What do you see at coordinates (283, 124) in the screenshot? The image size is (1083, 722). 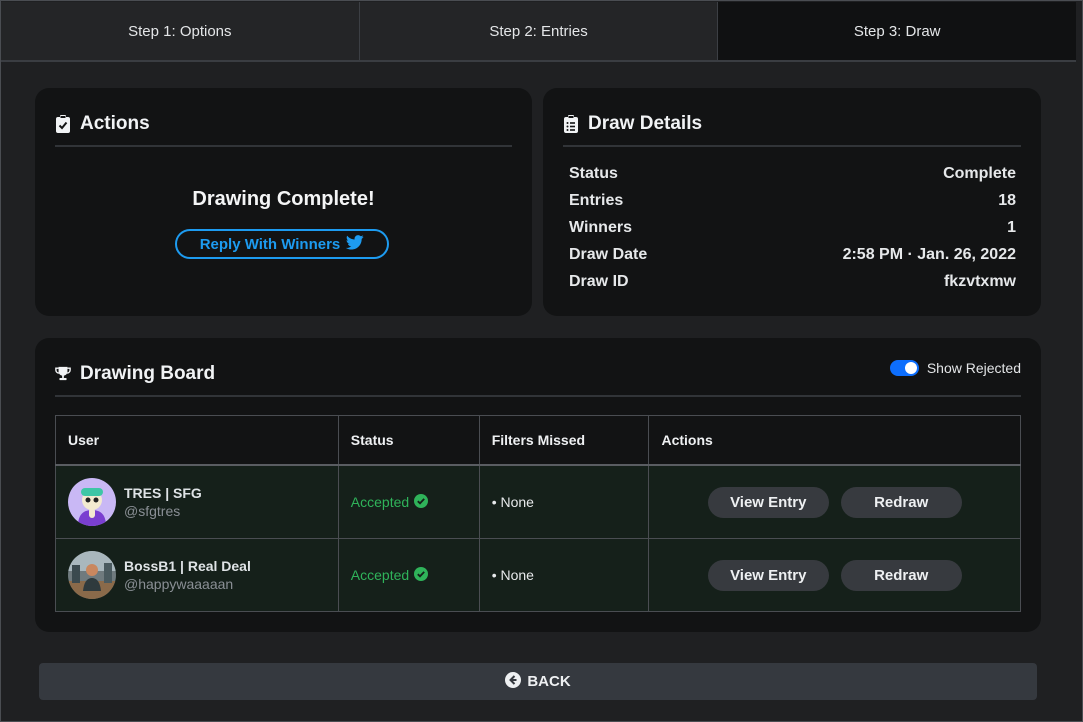 I see `actions-header: Actions` at bounding box center [283, 124].